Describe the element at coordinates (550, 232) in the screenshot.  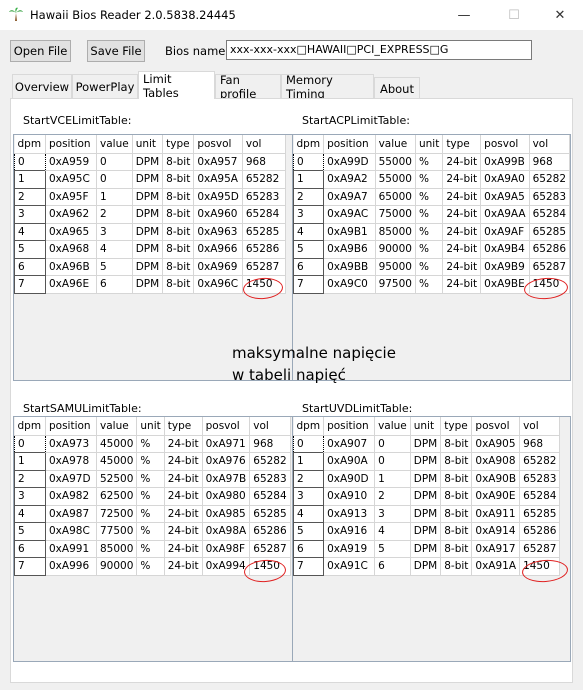
I see `cell-vol: 65285` at that location.